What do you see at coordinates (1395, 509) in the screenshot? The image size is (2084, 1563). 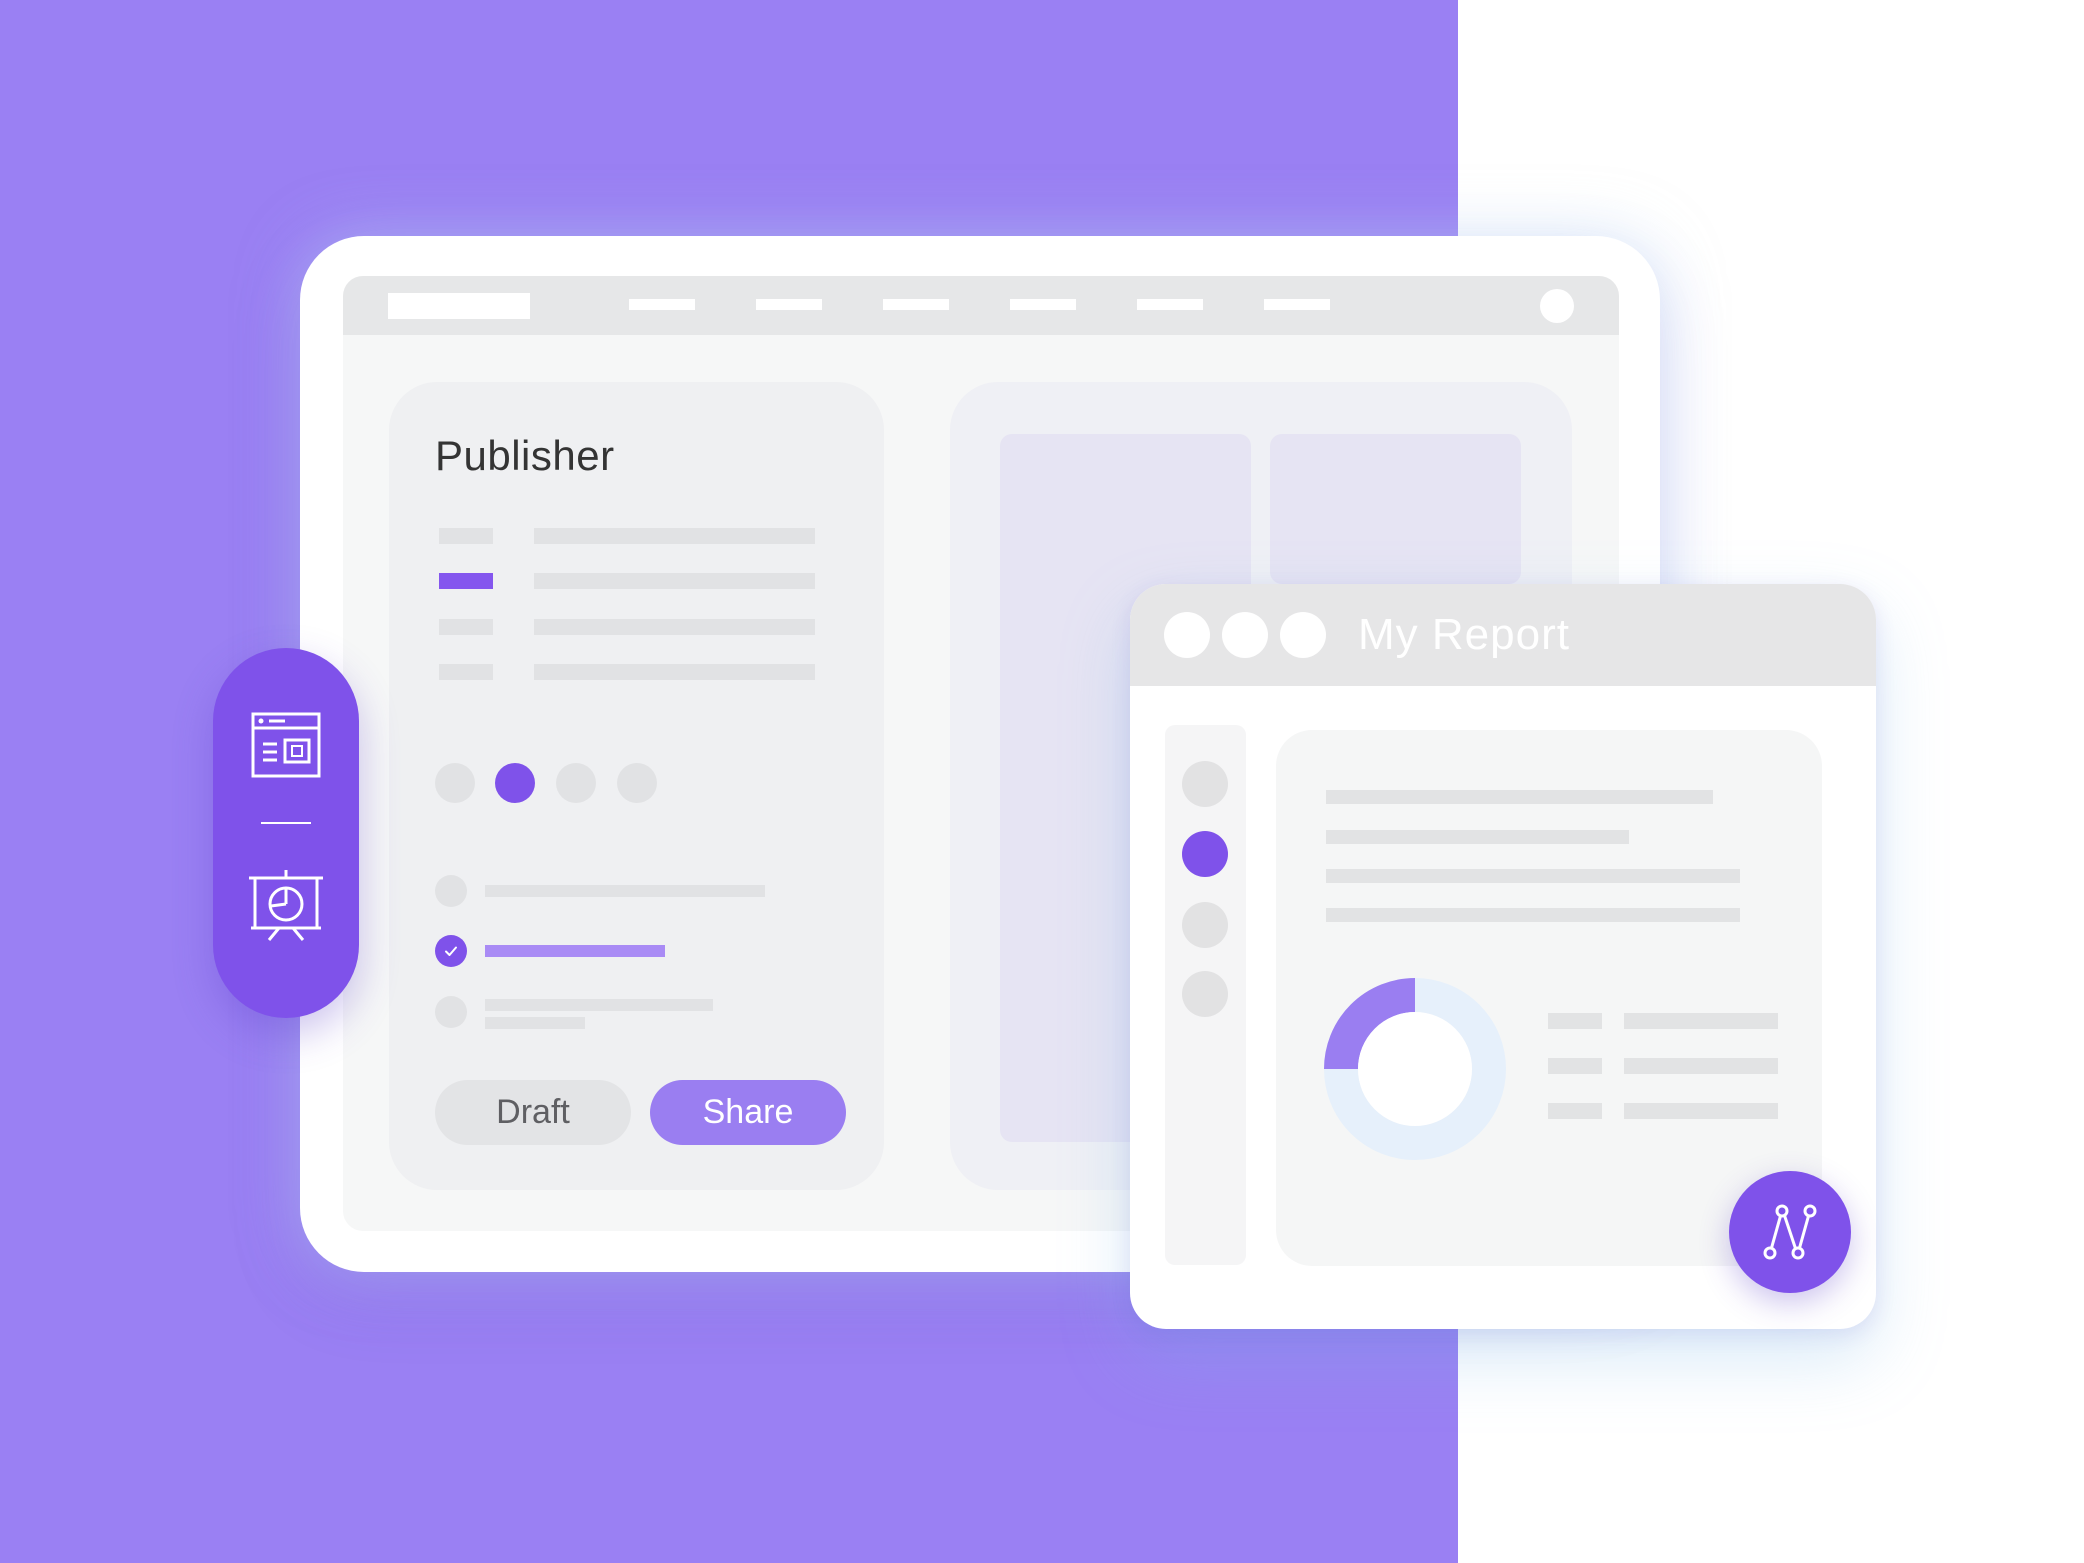 I see `content-block-short` at bounding box center [1395, 509].